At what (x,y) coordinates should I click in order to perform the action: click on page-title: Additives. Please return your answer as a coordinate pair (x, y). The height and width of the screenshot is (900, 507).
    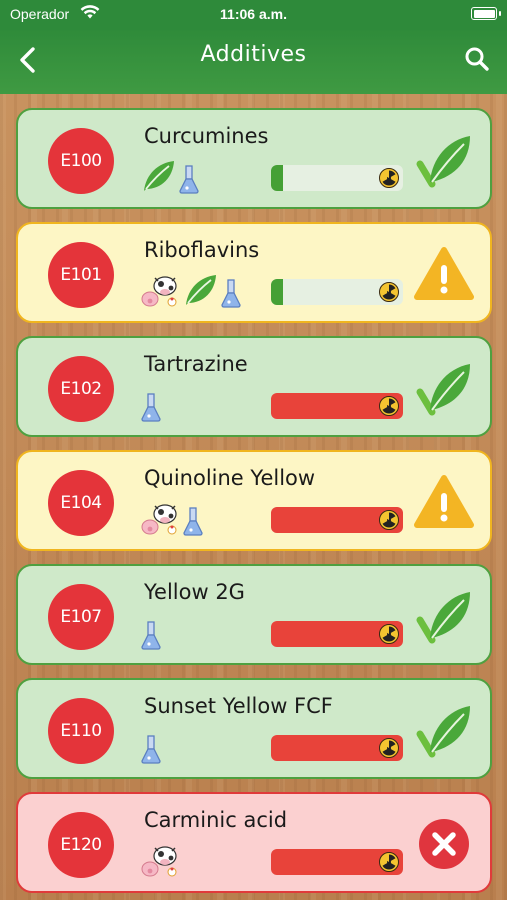
    Looking at the image, I should click on (253, 54).